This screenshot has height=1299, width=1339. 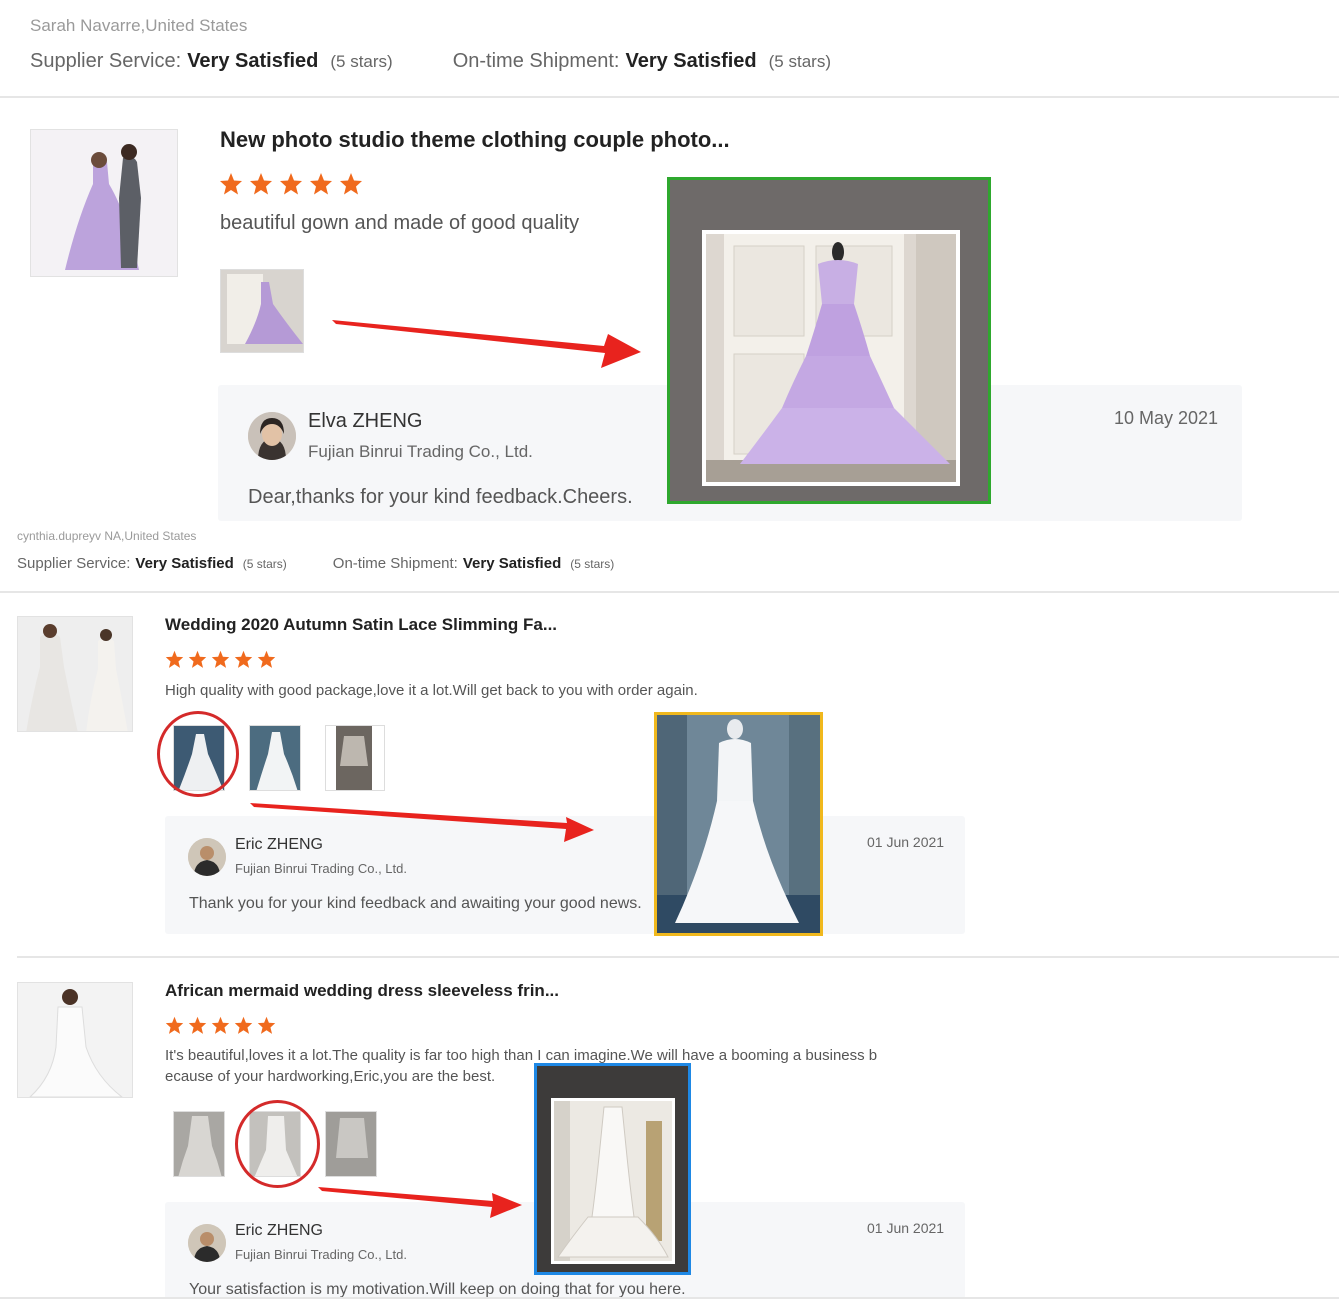 I want to click on couple-photo-image, so click(x=104, y=203).